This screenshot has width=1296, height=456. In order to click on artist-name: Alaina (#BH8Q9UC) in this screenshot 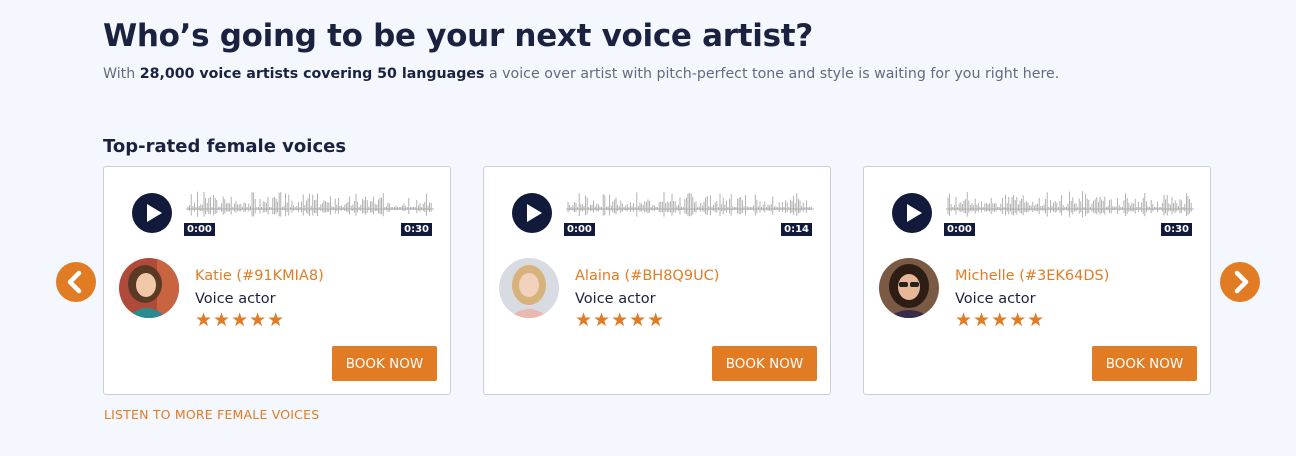, I will do `click(647, 276)`.